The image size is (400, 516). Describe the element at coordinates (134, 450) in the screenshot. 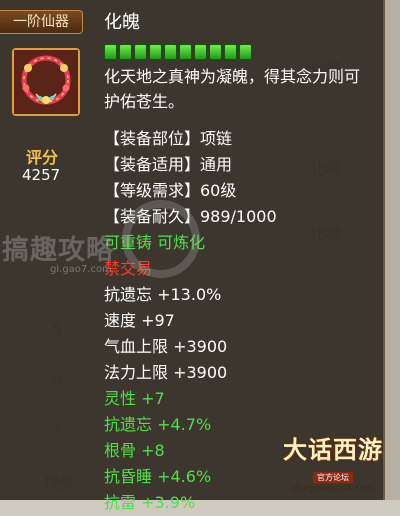

I see `stat-line: 根骨 +8` at that location.